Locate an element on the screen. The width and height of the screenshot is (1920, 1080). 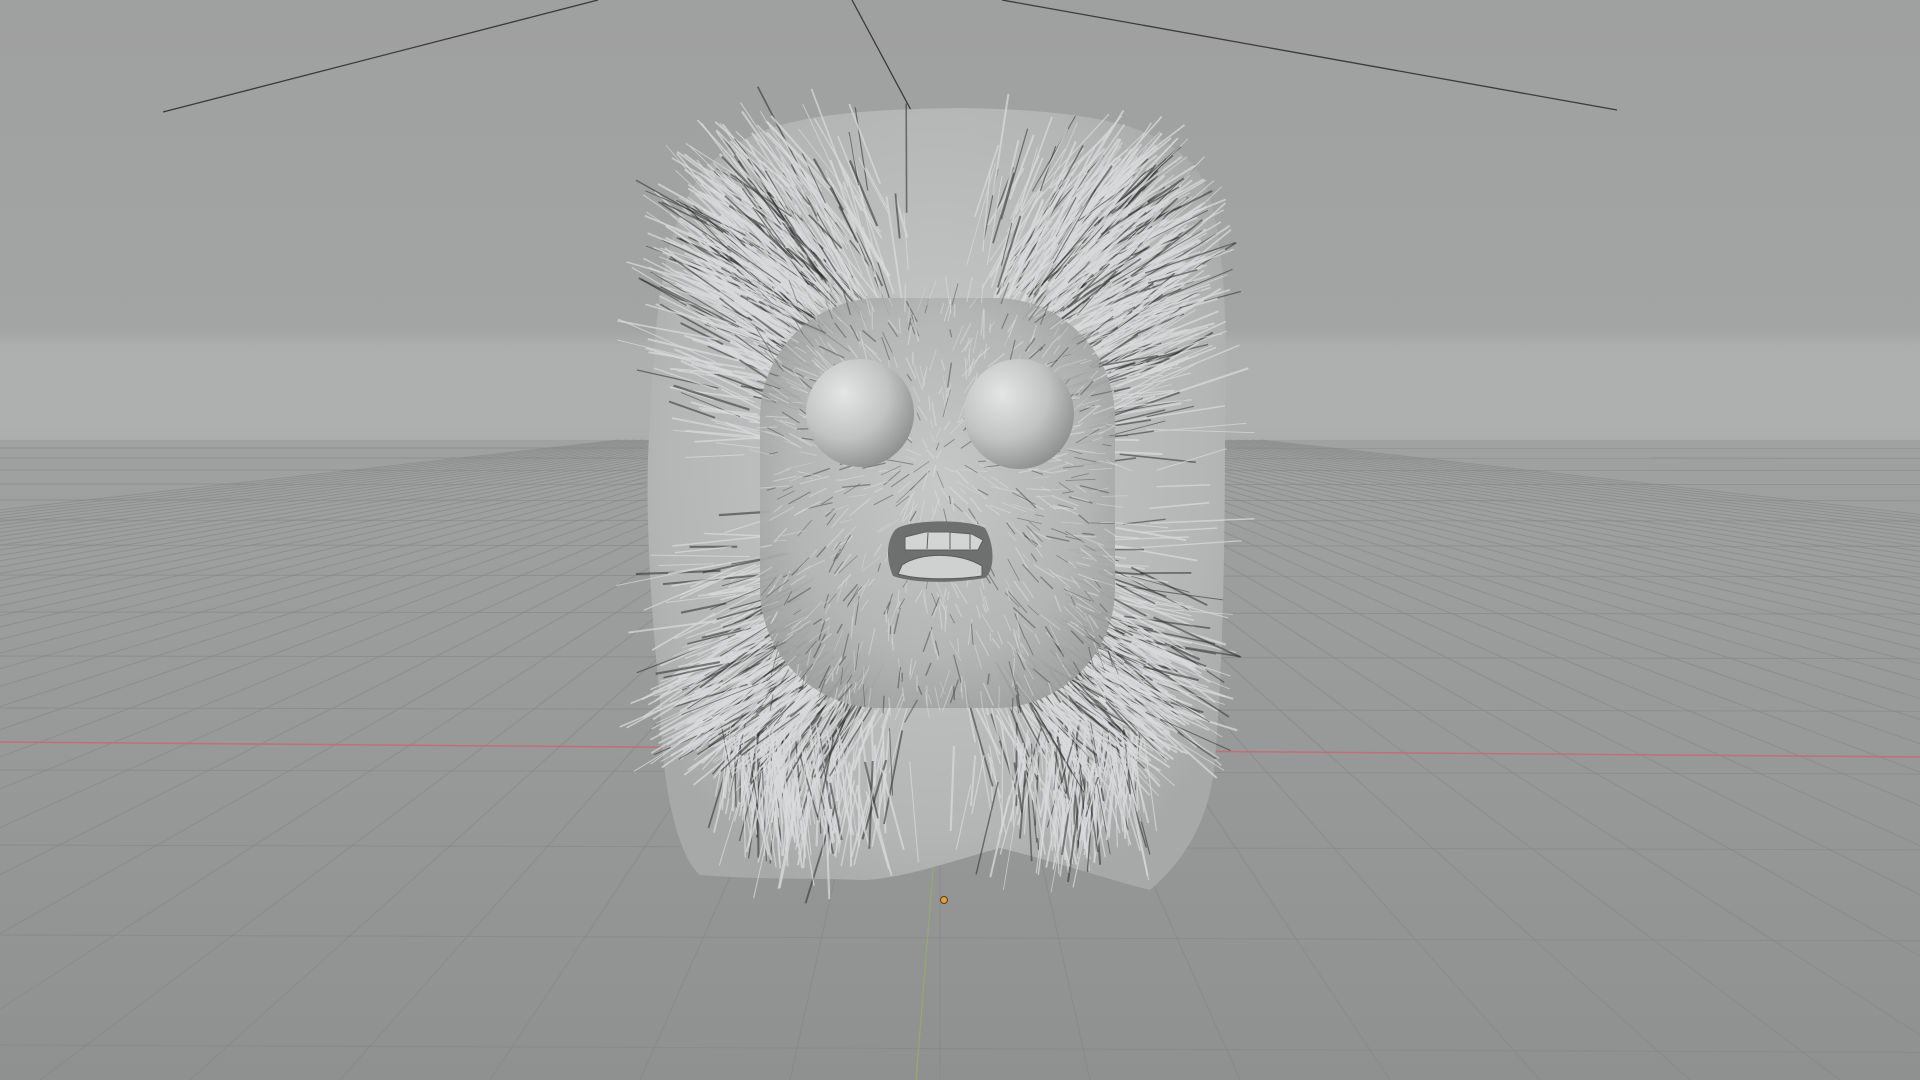
left-eye is located at coordinates (860, 413).